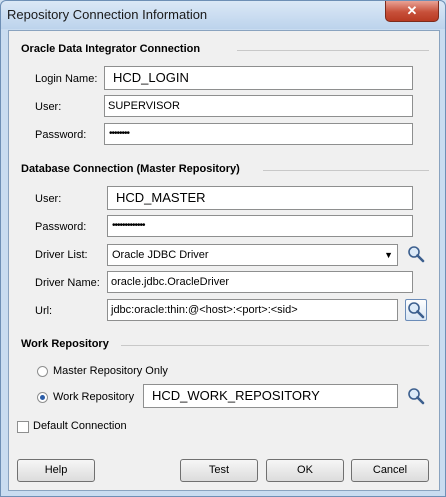 This screenshot has height=497, width=446. I want to click on db-user-field: HCD_MASTER, so click(260, 198).